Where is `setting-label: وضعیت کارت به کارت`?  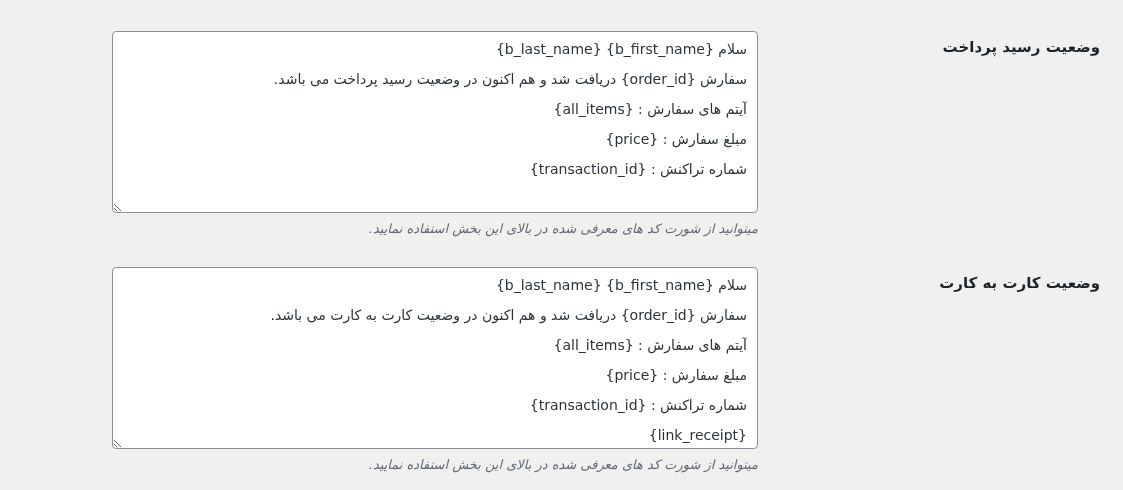 setting-label: وضعیت کارت به کارت is located at coordinates (1019, 282).